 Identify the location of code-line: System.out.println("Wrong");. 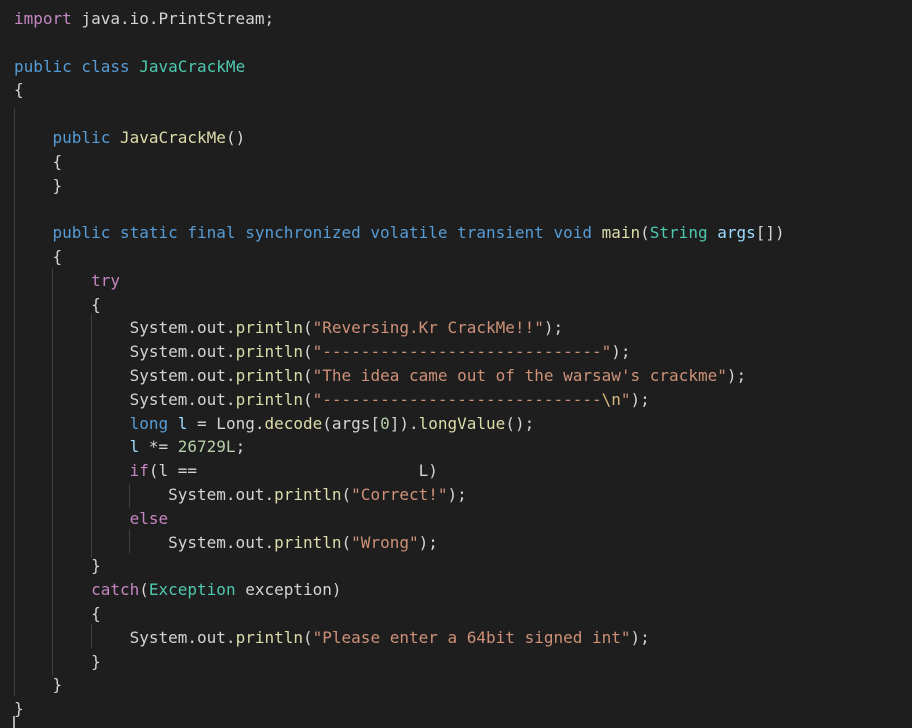
(226, 543).